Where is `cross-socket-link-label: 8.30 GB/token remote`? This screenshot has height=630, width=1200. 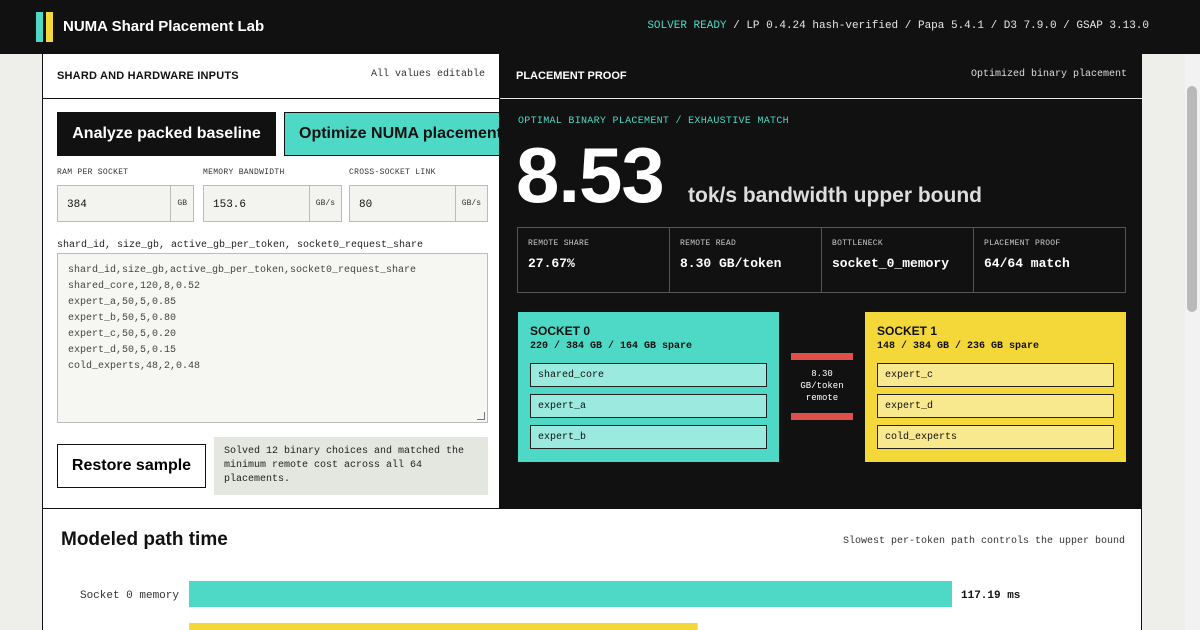
cross-socket-link-label: 8.30 GB/token remote is located at coordinates (822, 386).